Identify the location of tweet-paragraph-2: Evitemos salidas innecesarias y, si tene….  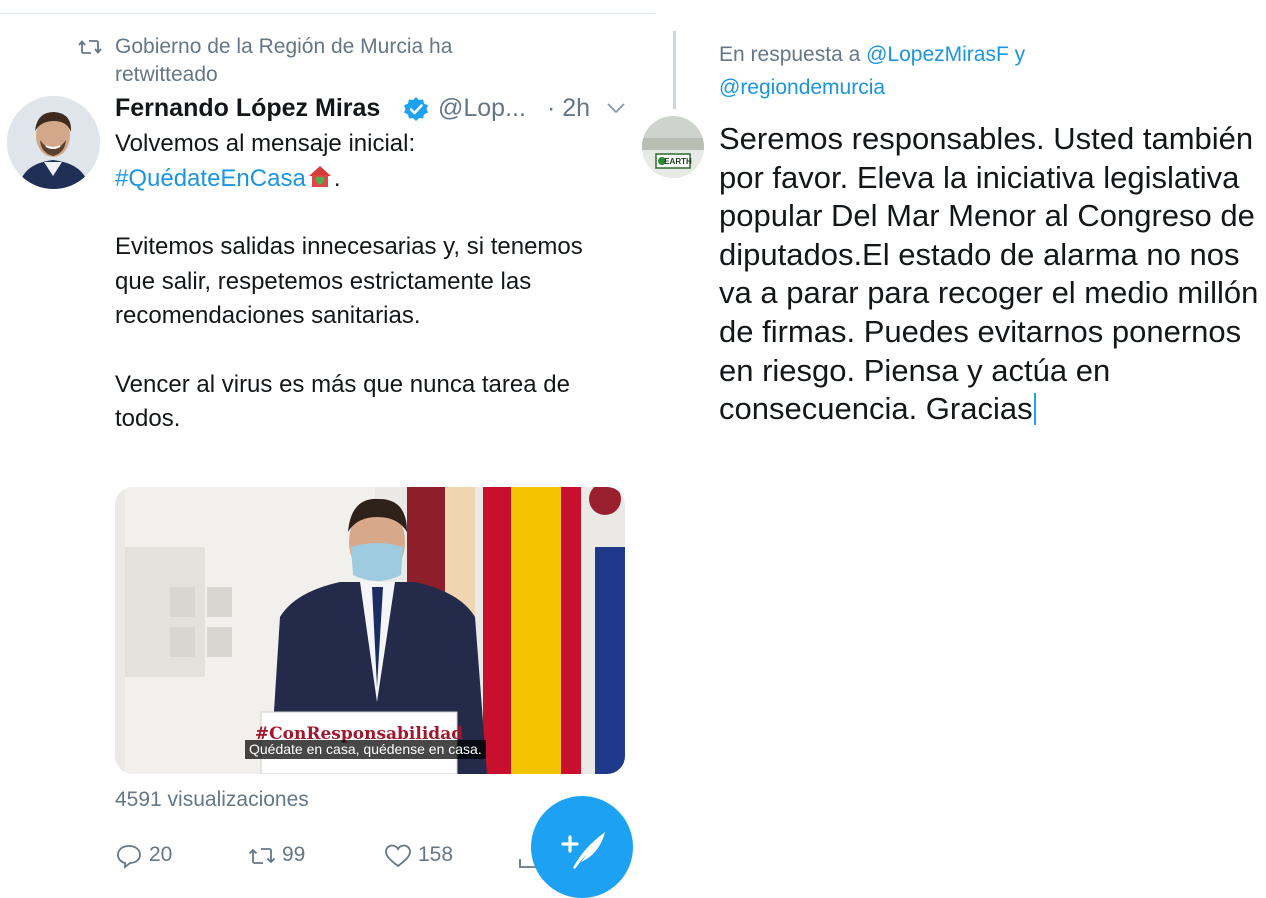
(349, 281).